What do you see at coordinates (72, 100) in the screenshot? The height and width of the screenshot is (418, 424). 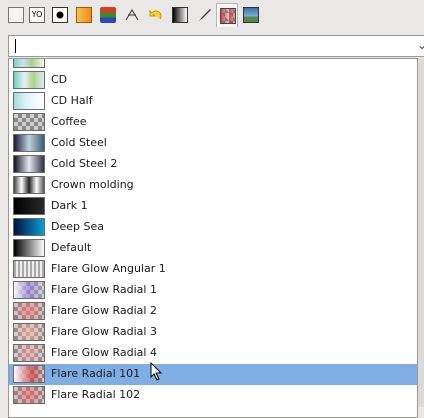 I see `gradient-name: CD Half` at bounding box center [72, 100].